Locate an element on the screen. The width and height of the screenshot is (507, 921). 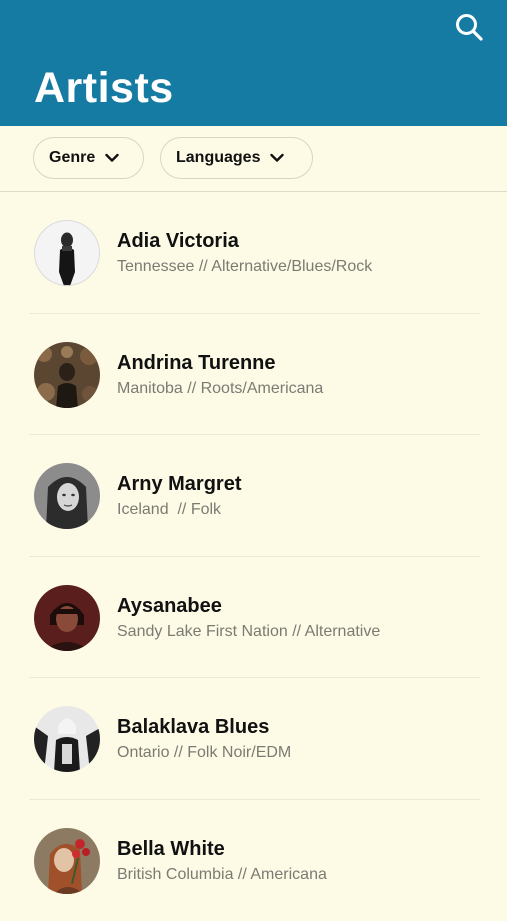
artist-meta: Manitoba // Roots/Americana is located at coordinates (220, 389).